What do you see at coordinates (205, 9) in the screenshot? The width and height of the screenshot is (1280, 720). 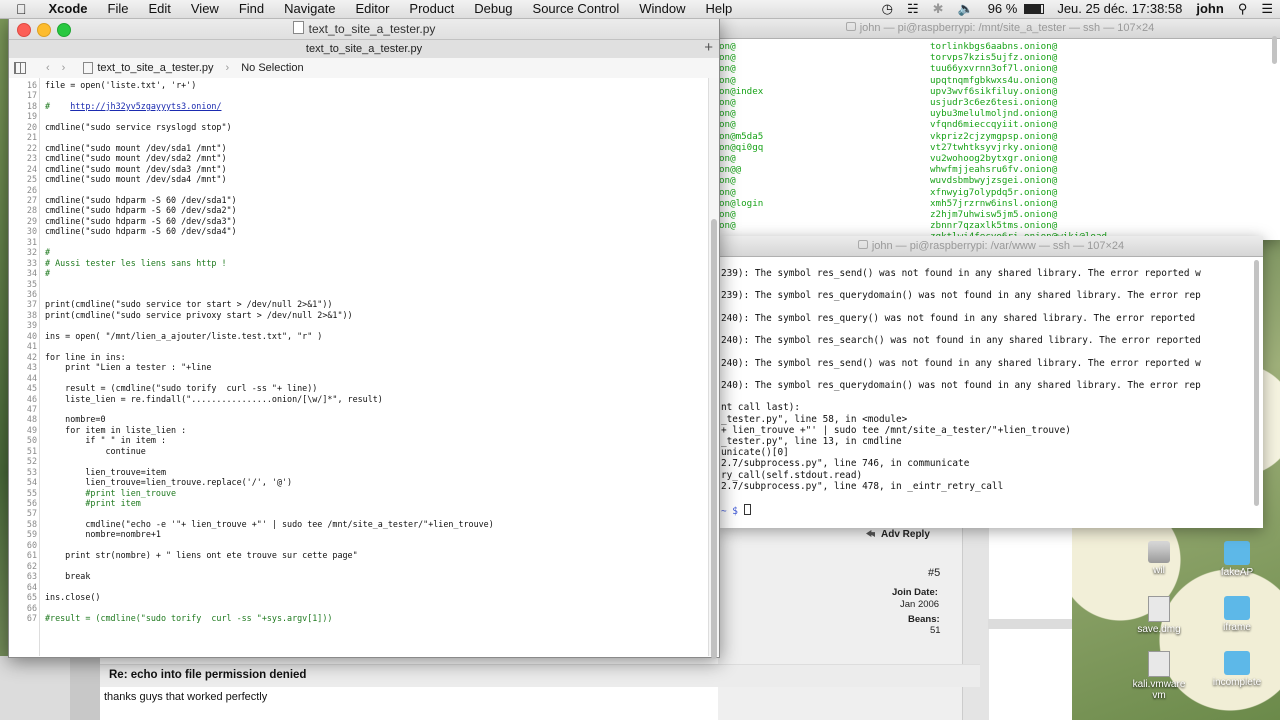 I see `menu-view: View` at bounding box center [205, 9].